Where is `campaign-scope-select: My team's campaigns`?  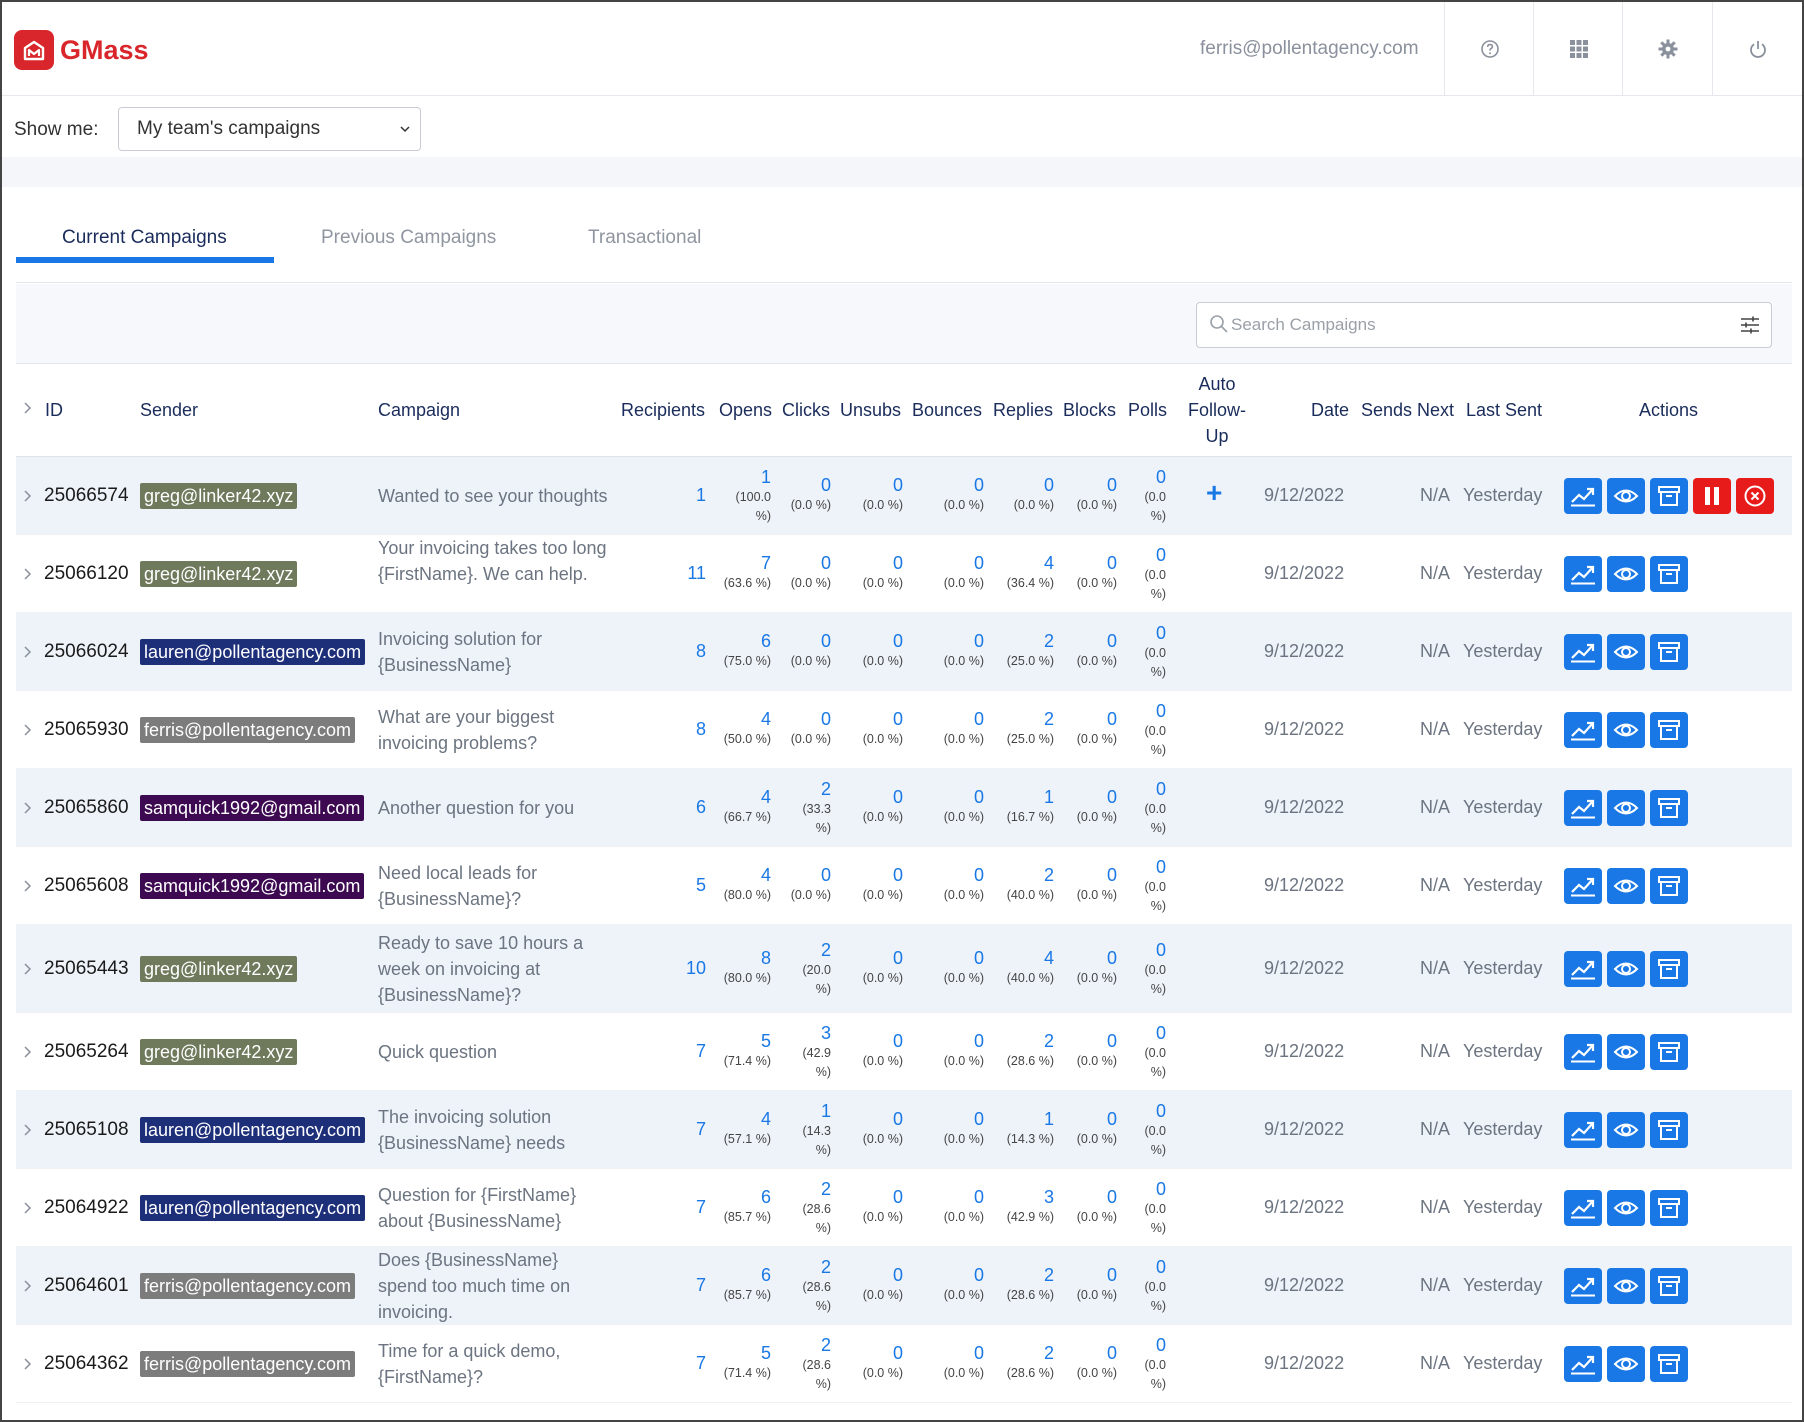 campaign-scope-select: My team's campaigns is located at coordinates (269, 129).